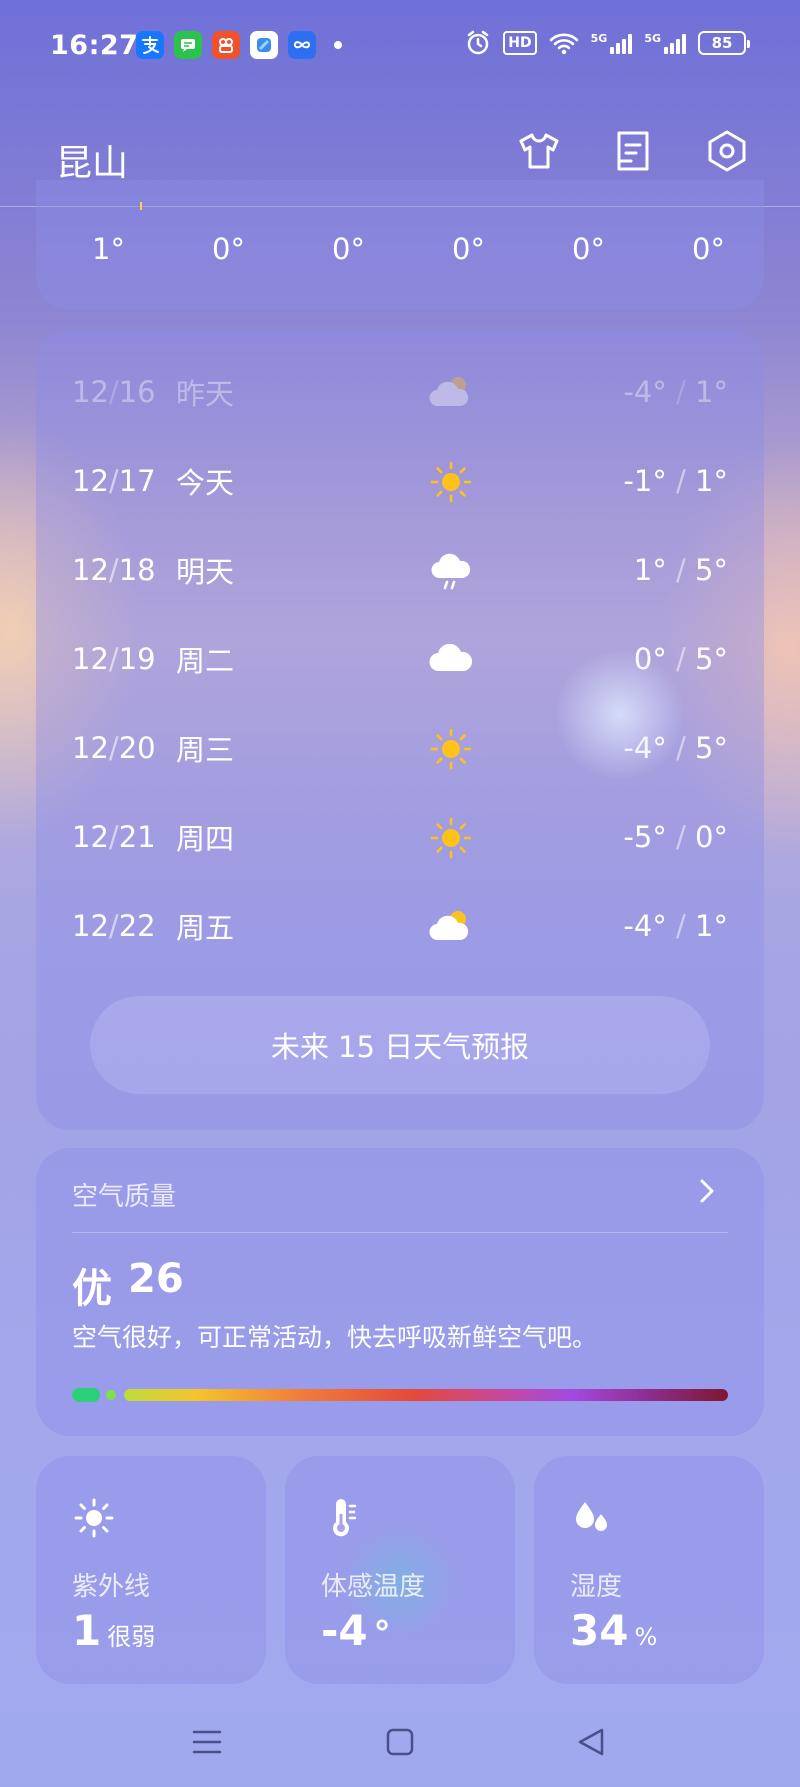  Describe the element at coordinates (400, 392) in the screenshot. I see `daily-forecast-row: 12/16 昨天 -4° / 1°` at that location.